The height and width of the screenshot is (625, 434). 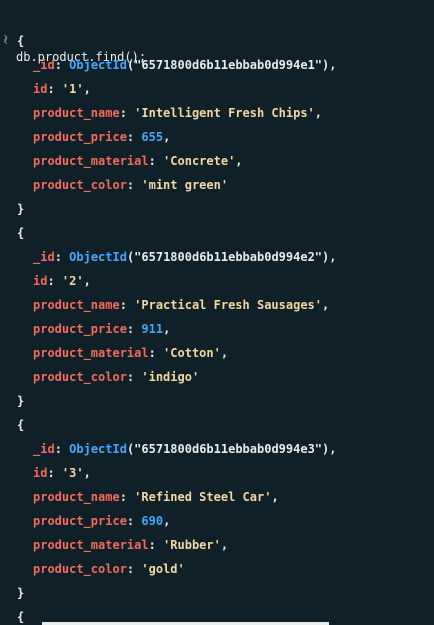 I want to click on field-string-value: '2', so click(x=72, y=281).